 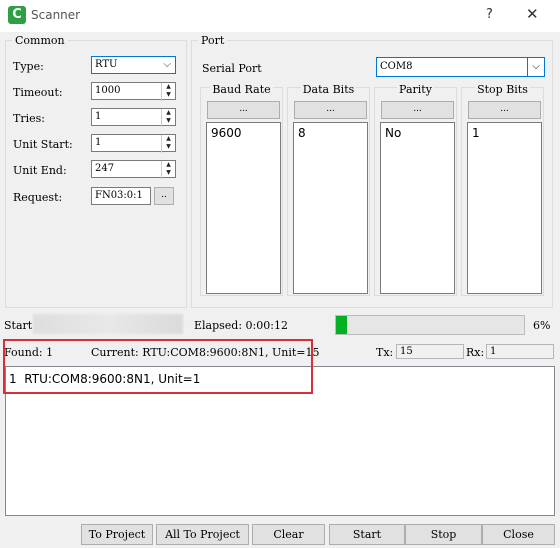 What do you see at coordinates (243, 133) in the screenshot?
I see `list-item: 9600` at bounding box center [243, 133].